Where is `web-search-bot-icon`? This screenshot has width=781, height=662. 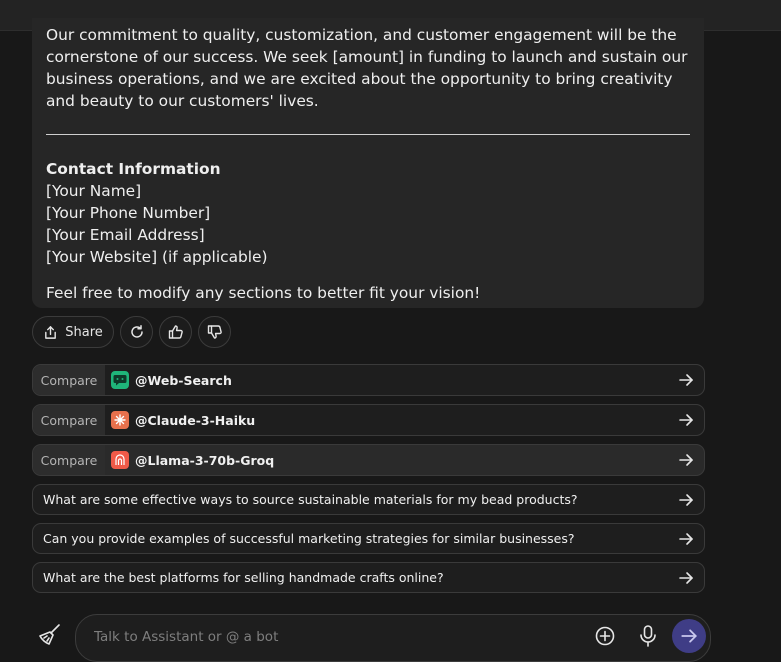
web-search-bot-icon is located at coordinates (120, 380).